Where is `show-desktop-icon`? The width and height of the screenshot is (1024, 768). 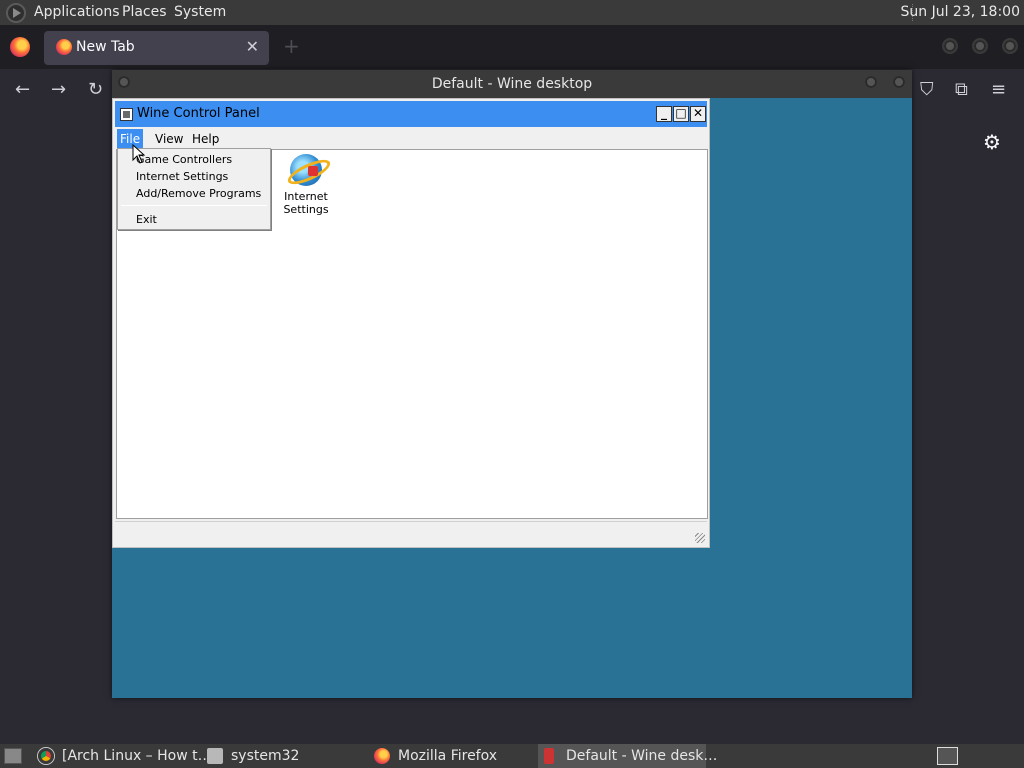
show-desktop-icon is located at coordinates (13, 756).